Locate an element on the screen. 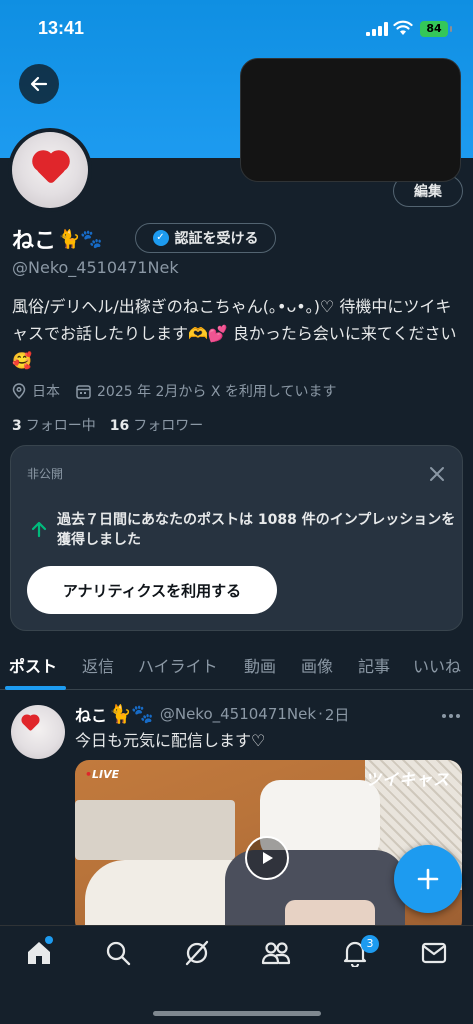  tab-images: 画像 is located at coordinates (317, 665).